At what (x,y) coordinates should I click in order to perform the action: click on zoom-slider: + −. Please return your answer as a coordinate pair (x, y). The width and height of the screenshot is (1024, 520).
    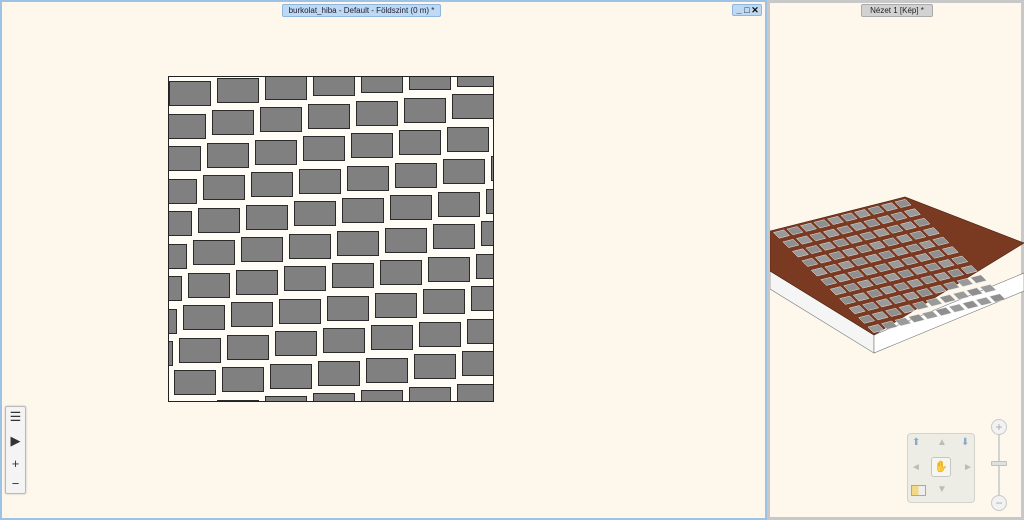
    Looking at the image, I should click on (999, 466).